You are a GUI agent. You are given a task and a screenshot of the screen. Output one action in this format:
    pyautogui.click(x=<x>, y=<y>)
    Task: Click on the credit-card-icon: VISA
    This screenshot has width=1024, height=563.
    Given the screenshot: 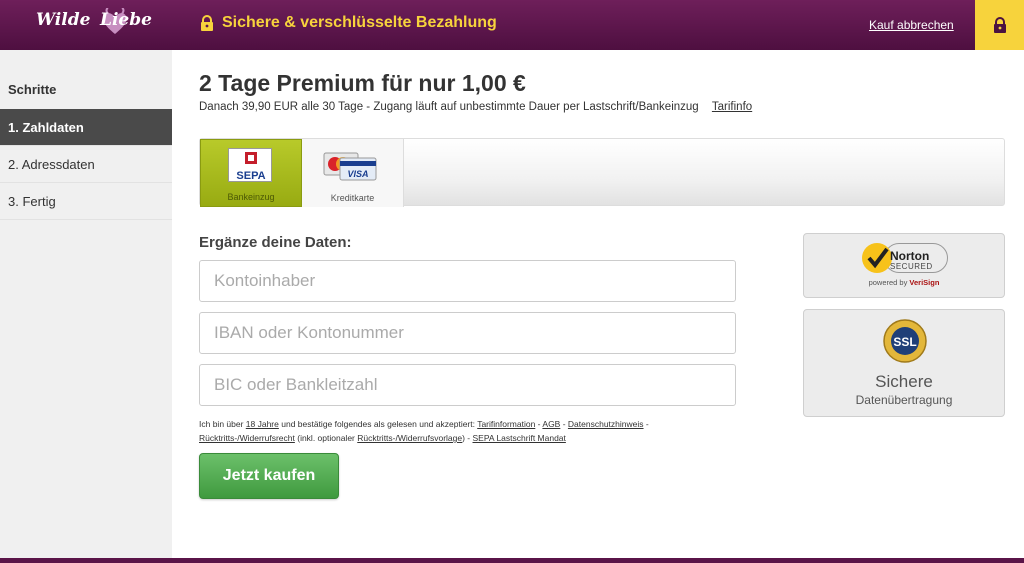 What is the action you would take?
    pyautogui.click(x=350, y=166)
    